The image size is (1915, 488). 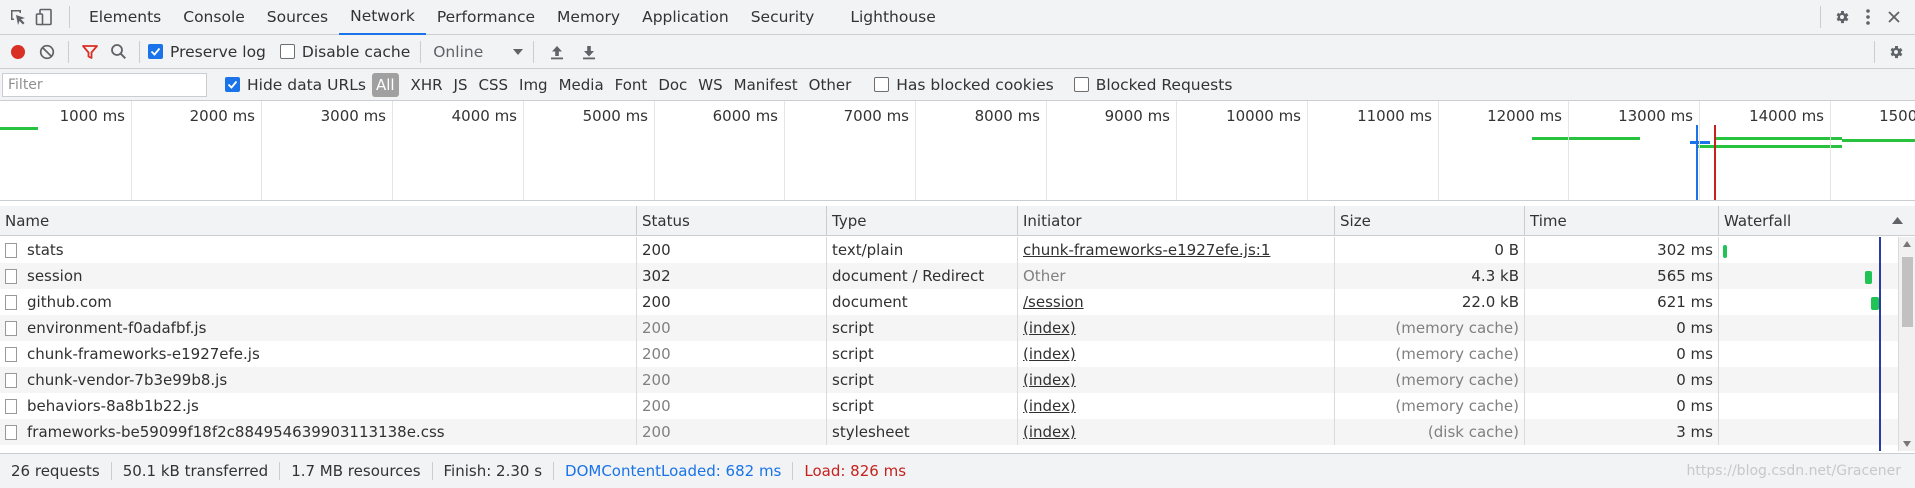 I want to click on hide-data-urls-checkbox, so click(x=232, y=84).